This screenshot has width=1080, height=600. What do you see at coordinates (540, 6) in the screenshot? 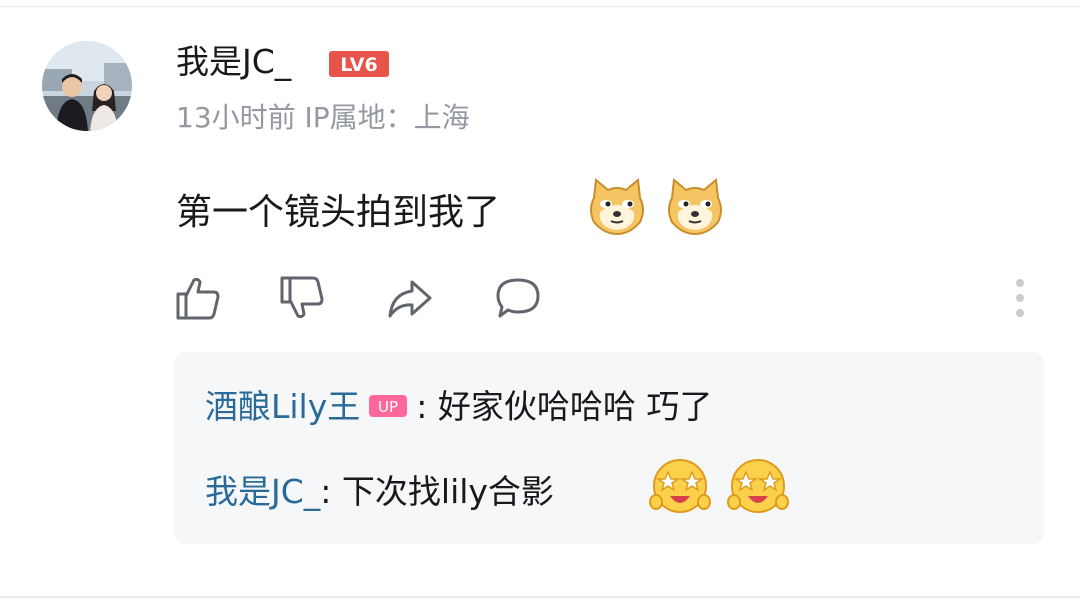
I see `top-divider` at bounding box center [540, 6].